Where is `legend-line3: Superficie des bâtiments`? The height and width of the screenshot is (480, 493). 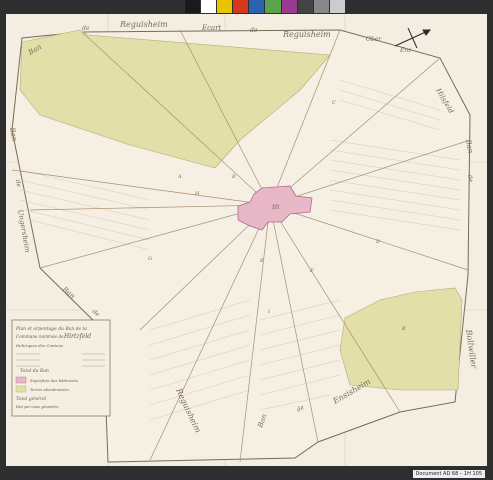
legend-line3: Superficie des bâtiments is located at coordinates (54, 380).